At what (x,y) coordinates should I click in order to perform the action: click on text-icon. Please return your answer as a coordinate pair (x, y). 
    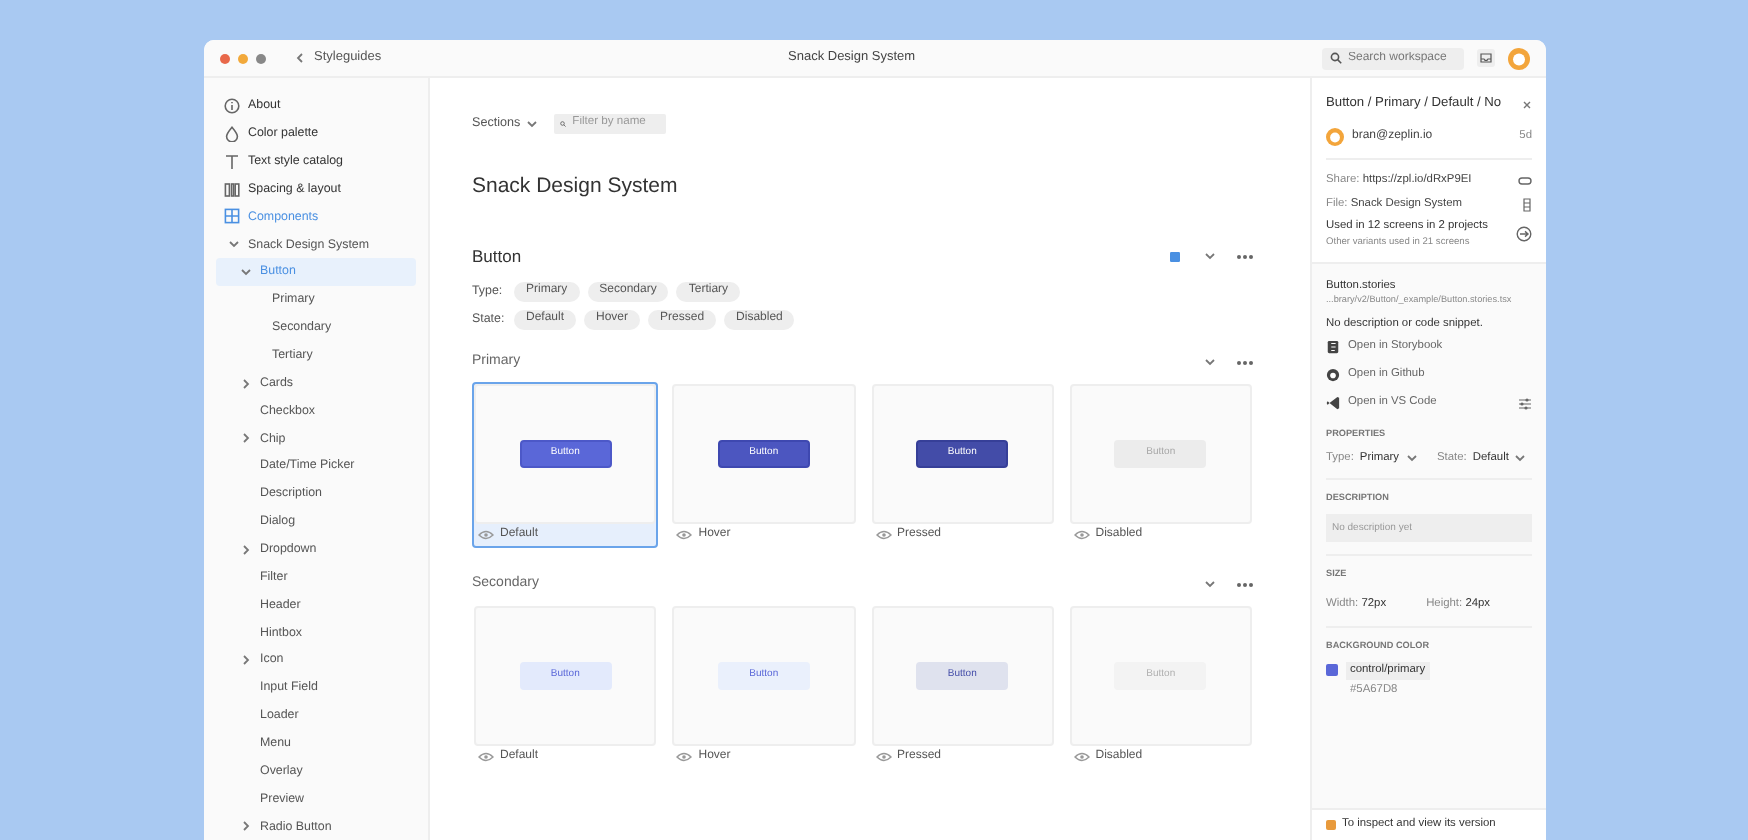
    Looking at the image, I should click on (232, 161).